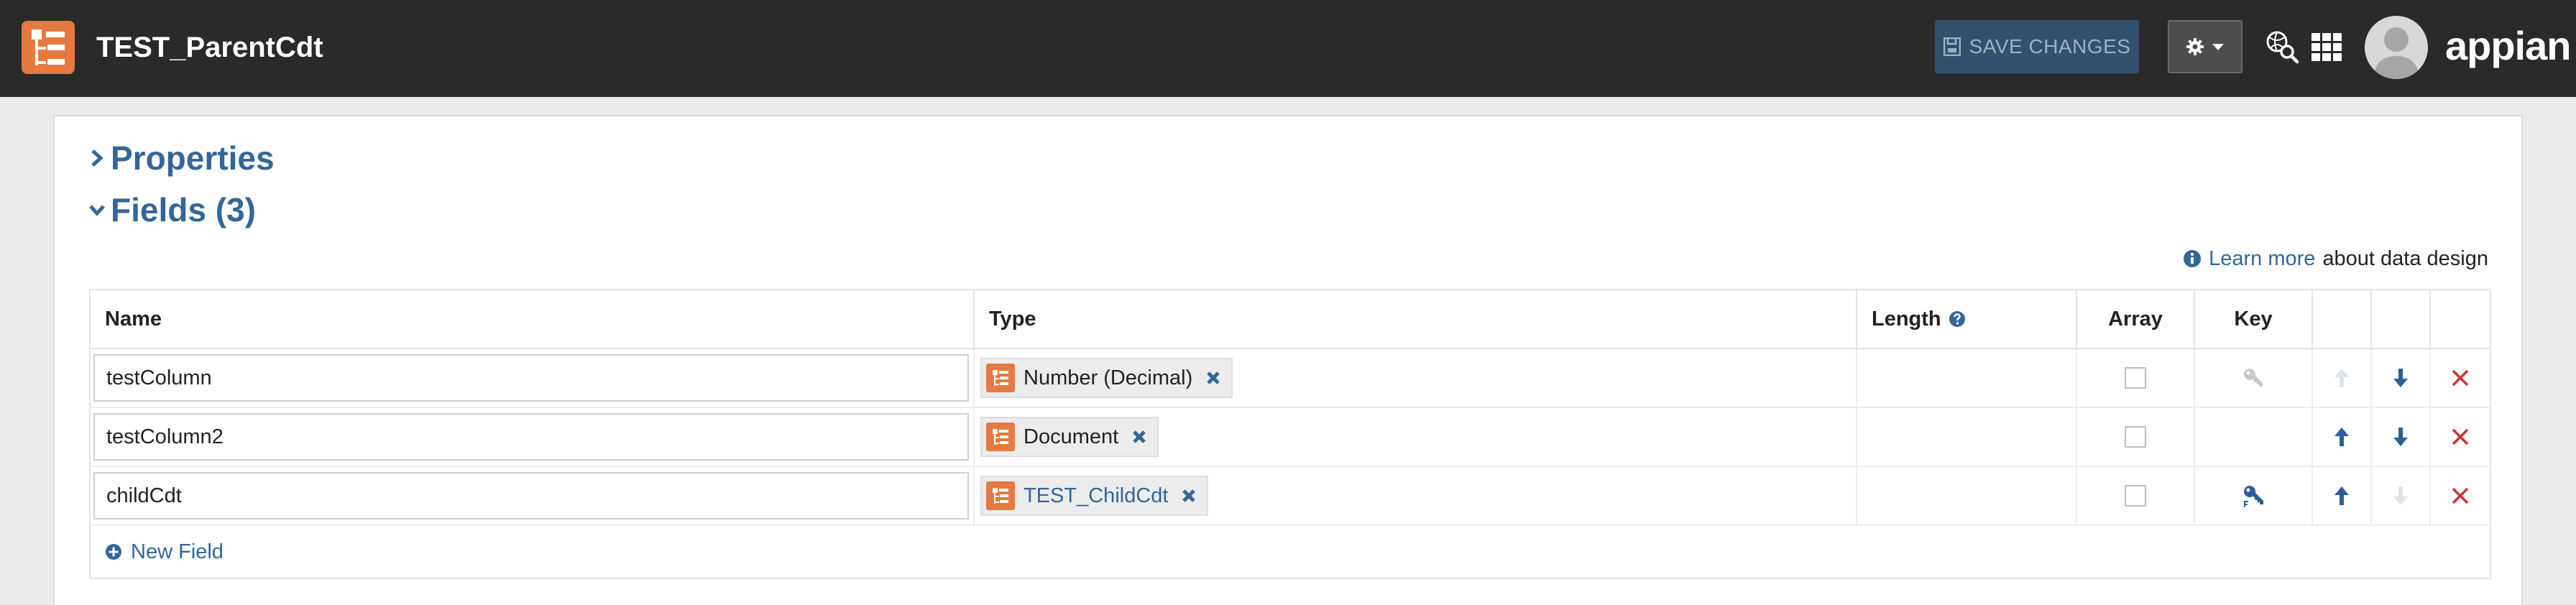  I want to click on global-search-icon, so click(2282, 47).